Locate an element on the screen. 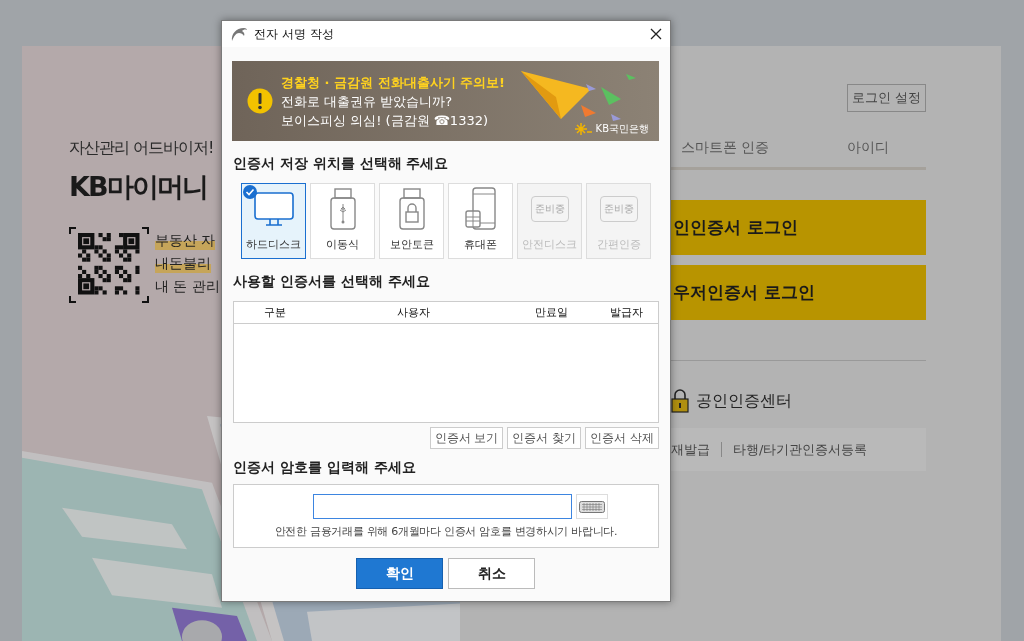  dialog-title: 전자 서명 작성 is located at coordinates (294, 34).